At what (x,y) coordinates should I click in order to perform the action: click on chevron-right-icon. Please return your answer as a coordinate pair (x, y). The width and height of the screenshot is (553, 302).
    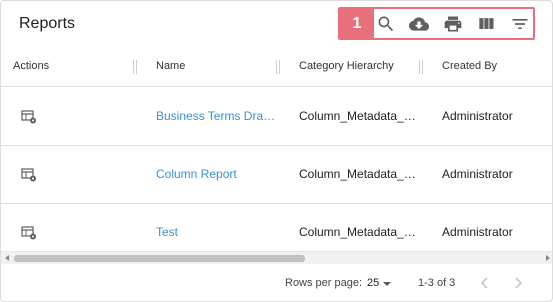
    Looking at the image, I should click on (519, 283).